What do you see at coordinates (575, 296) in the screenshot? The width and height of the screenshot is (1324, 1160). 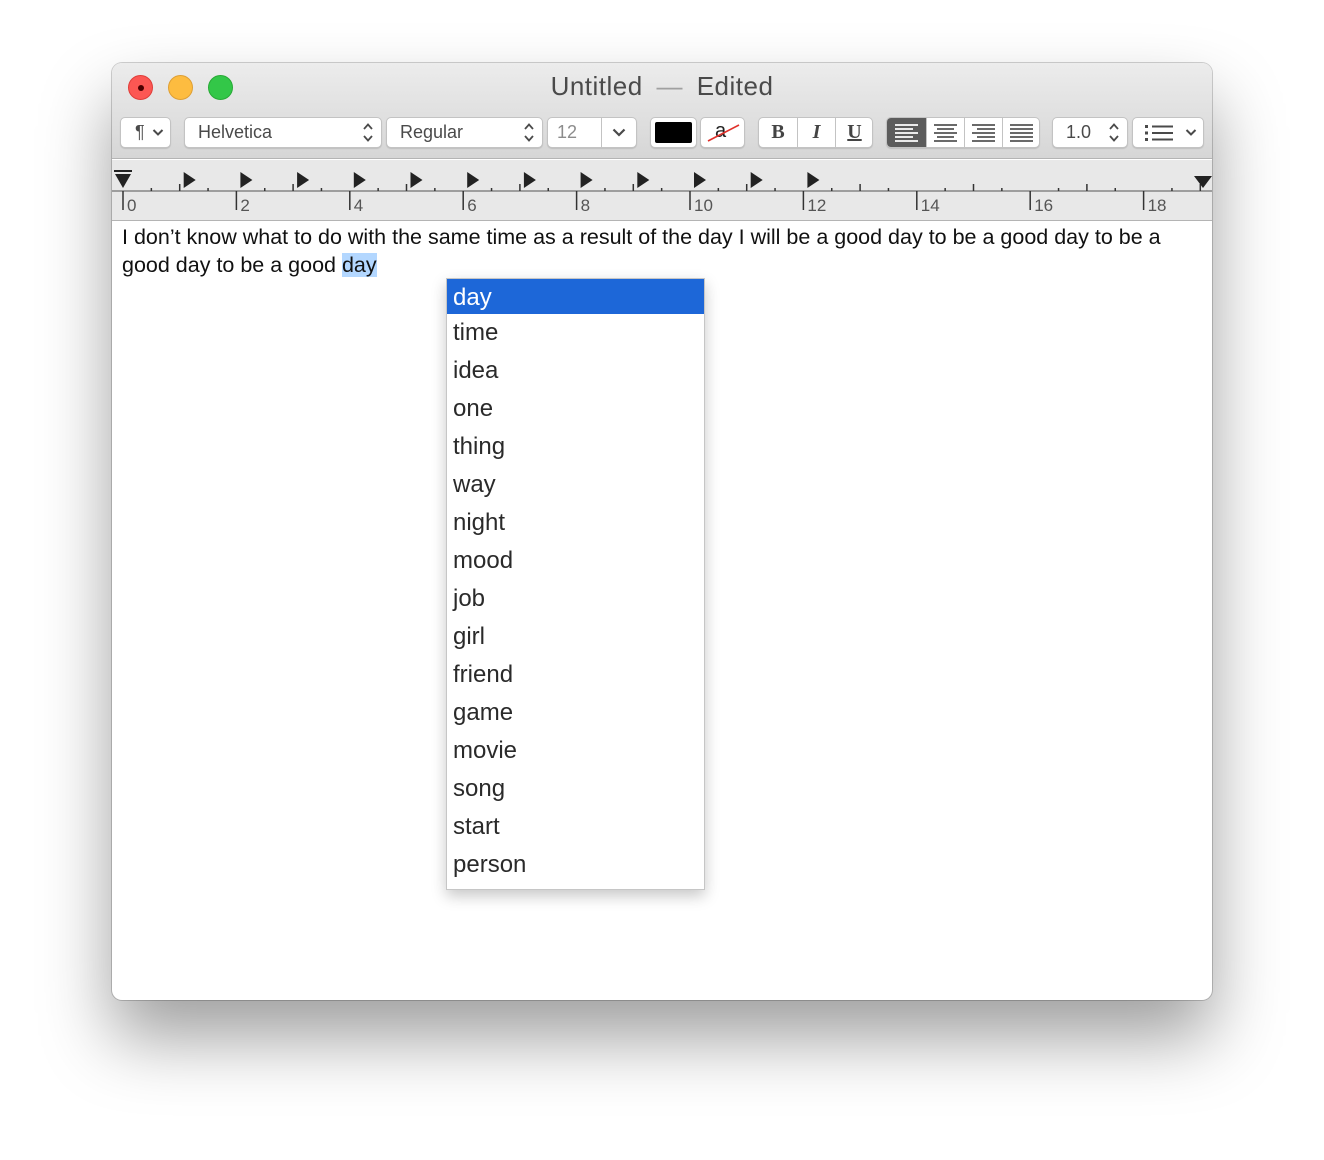 I see `autocomplete-item: day` at bounding box center [575, 296].